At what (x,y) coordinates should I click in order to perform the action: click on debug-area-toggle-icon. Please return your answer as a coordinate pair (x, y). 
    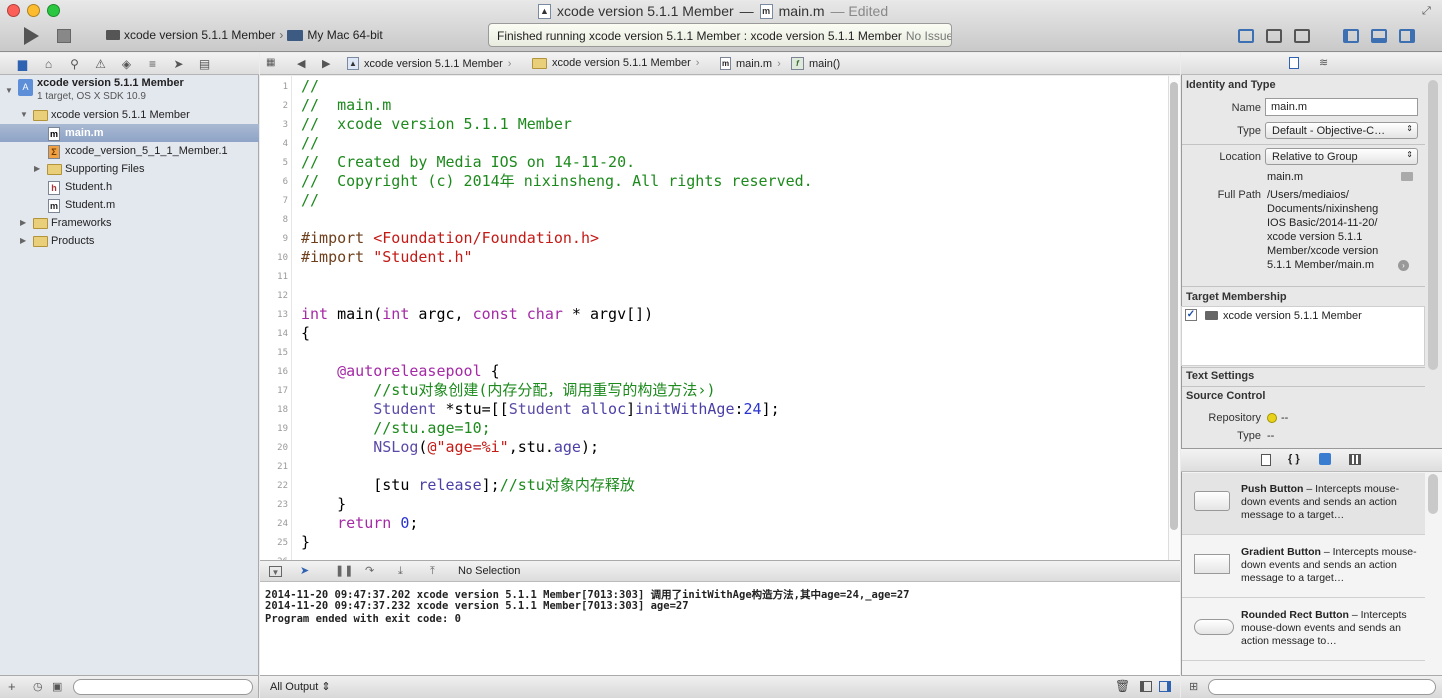
    Looking at the image, I should click on (1379, 36).